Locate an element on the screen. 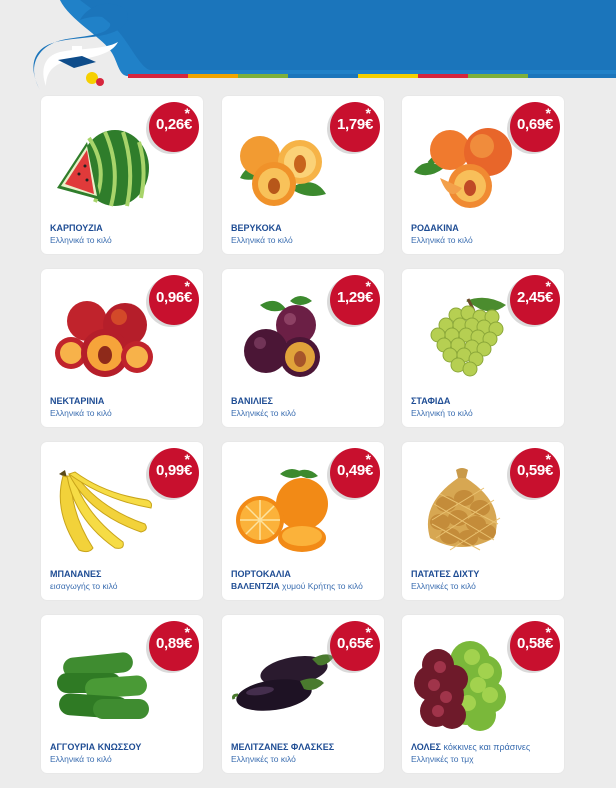  product-card: 1,79€ * ΒΕΡΥΚΟΚΑ Ελληνικά το κιλό is located at coordinates (303, 175).